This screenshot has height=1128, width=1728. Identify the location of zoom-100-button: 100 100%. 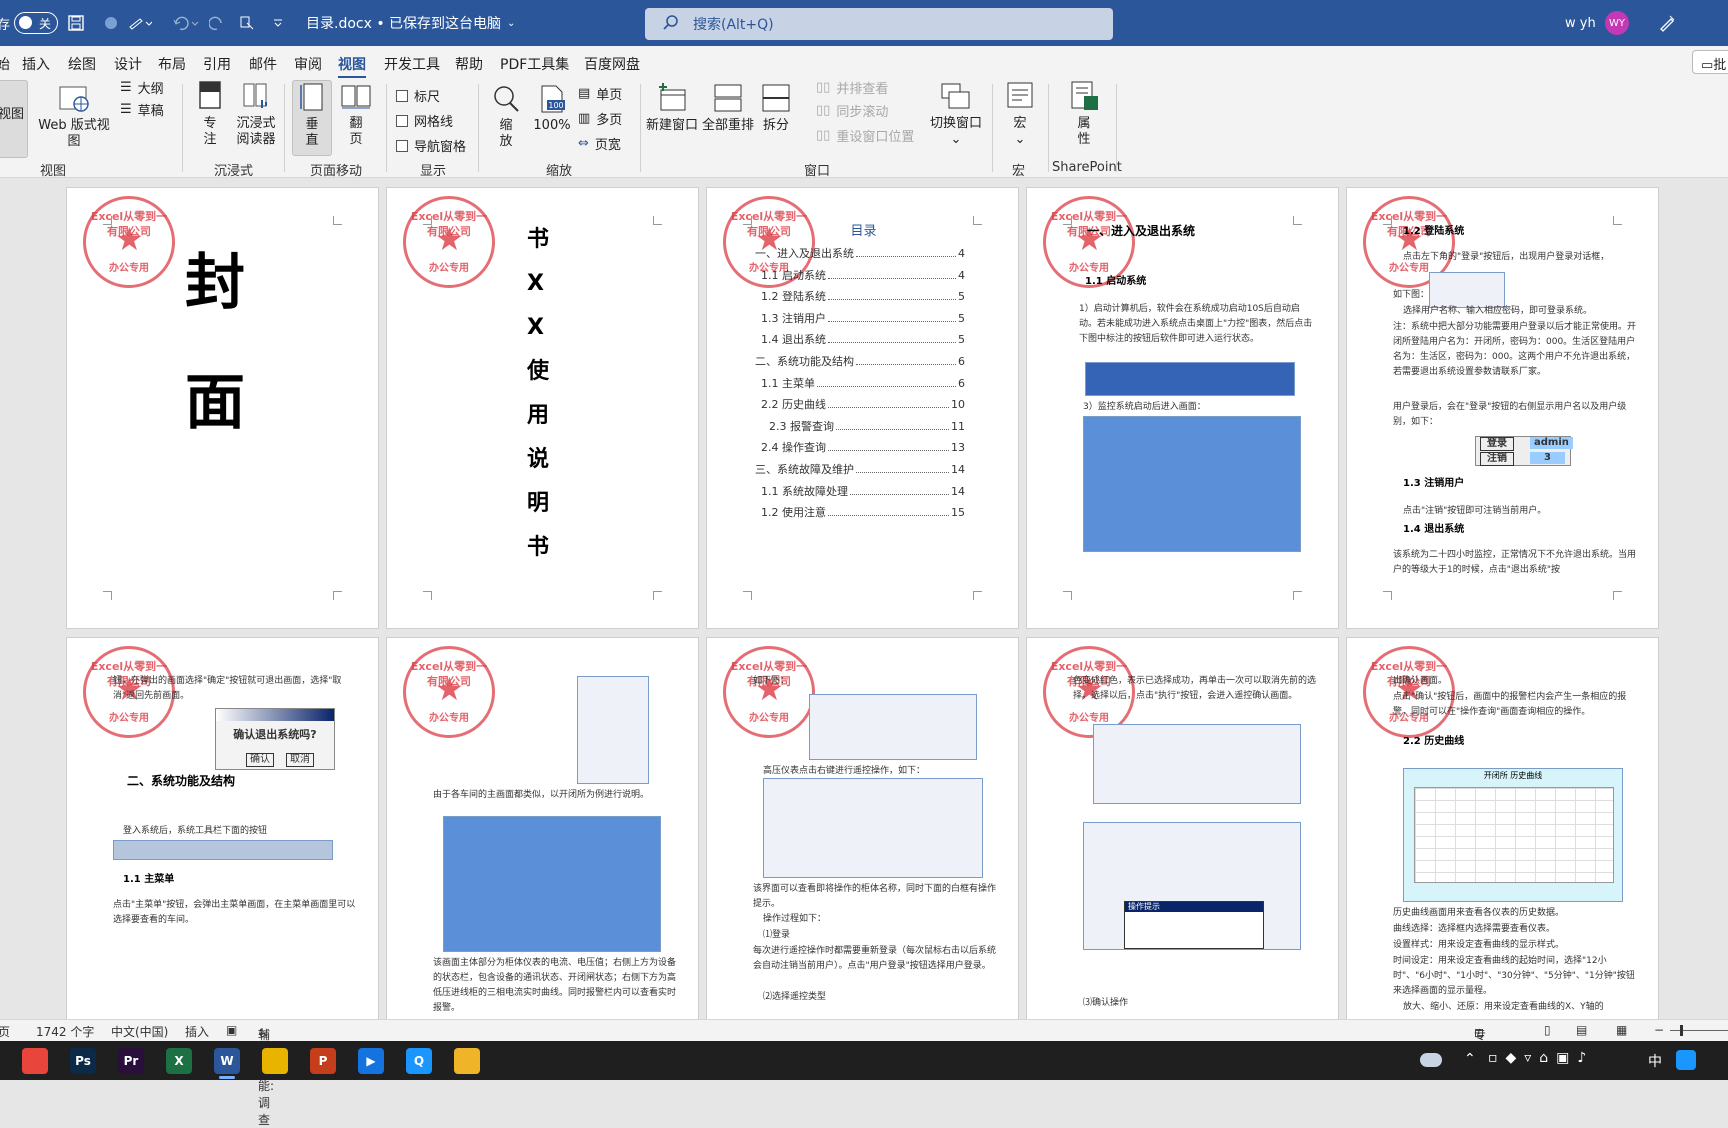
(552, 109).